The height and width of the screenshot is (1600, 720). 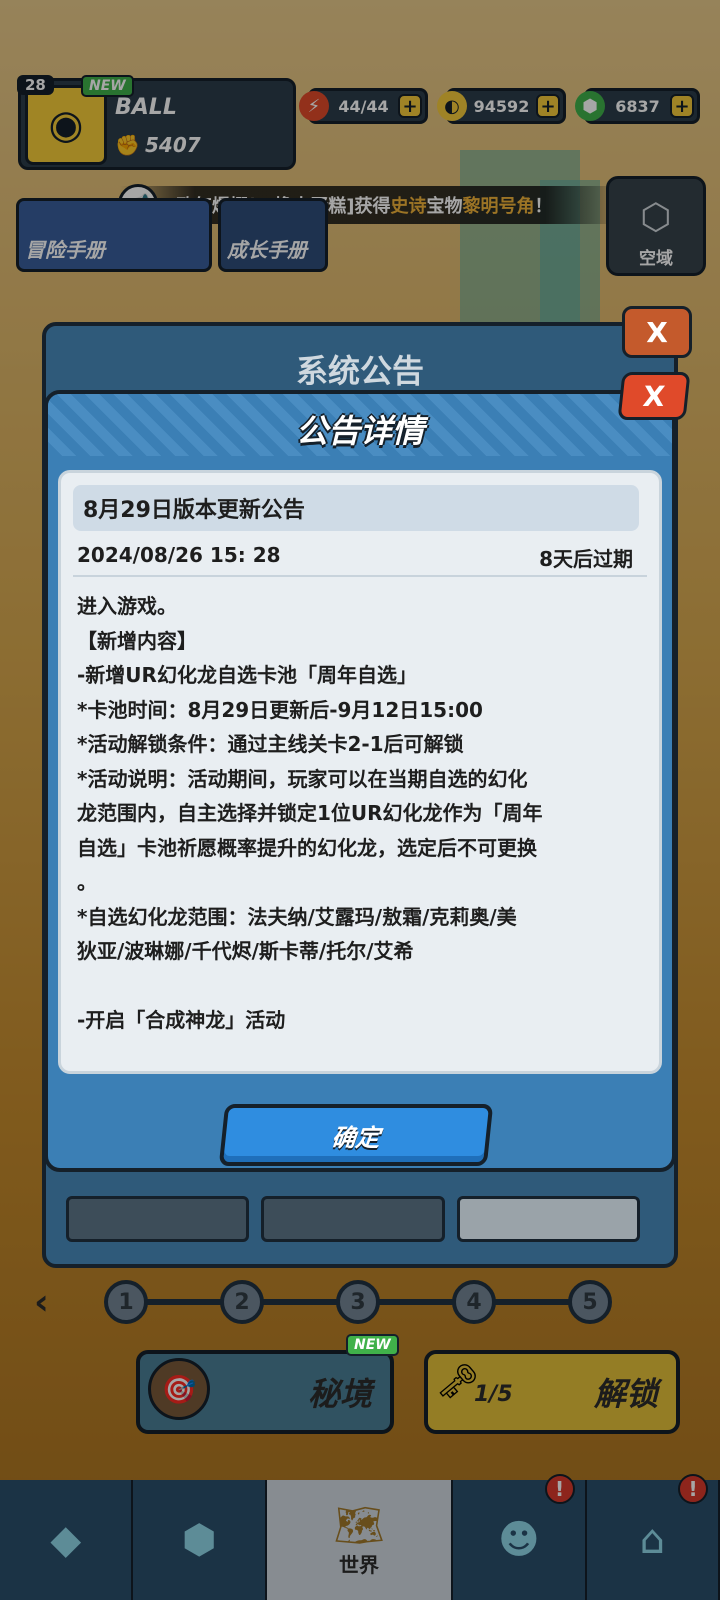 I want to click on body-line: 进入游戏。, so click(x=127, y=606).